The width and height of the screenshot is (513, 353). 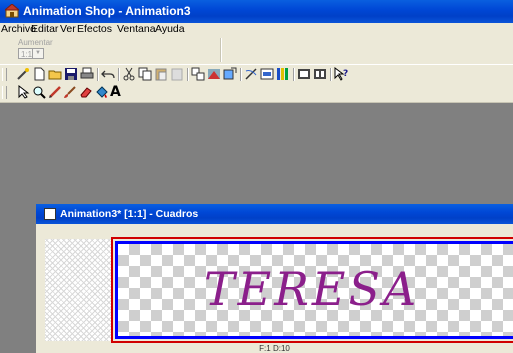 What do you see at coordinates (177, 74) in the screenshot?
I see `paste-disabled-icon` at bounding box center [177, 74].